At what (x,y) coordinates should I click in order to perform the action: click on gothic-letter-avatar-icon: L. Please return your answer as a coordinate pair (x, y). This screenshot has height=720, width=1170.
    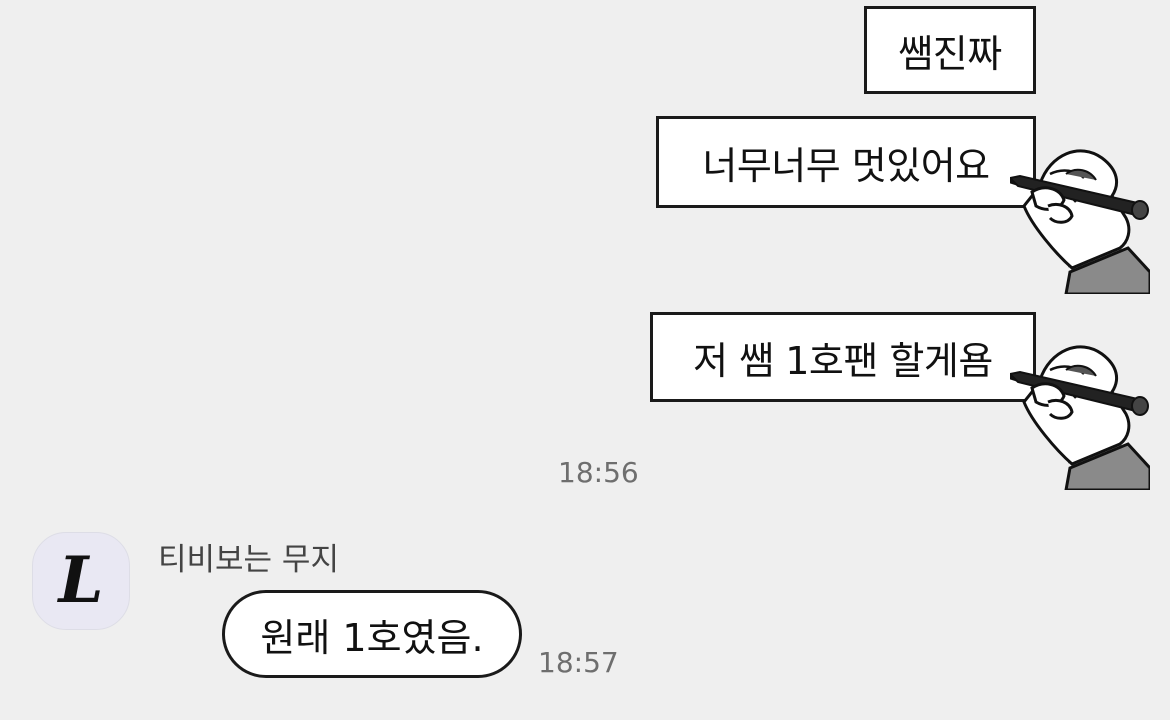
    Looking at the image, I should click on (81, 580).